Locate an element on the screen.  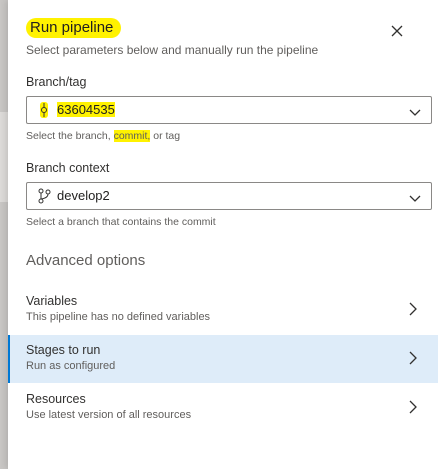
branch-context-dropdown: develop2 is located at coordinates (229, 196).